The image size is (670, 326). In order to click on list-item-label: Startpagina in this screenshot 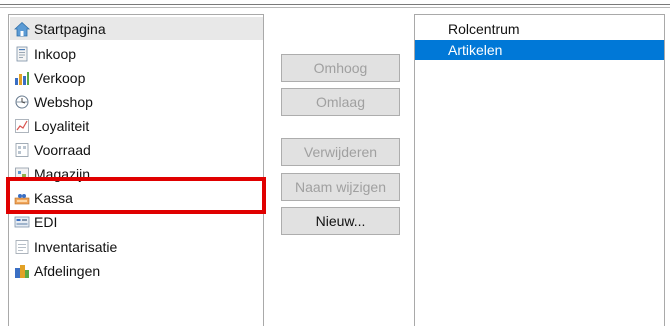, I will do `click(70, 28)`.